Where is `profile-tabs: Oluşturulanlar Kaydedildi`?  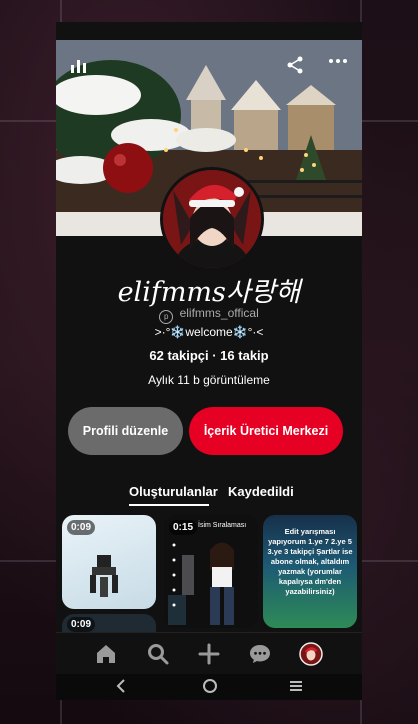
profile-tabs: Oluşturulanlar Kaydedildi is located at coordinates (209, 496).